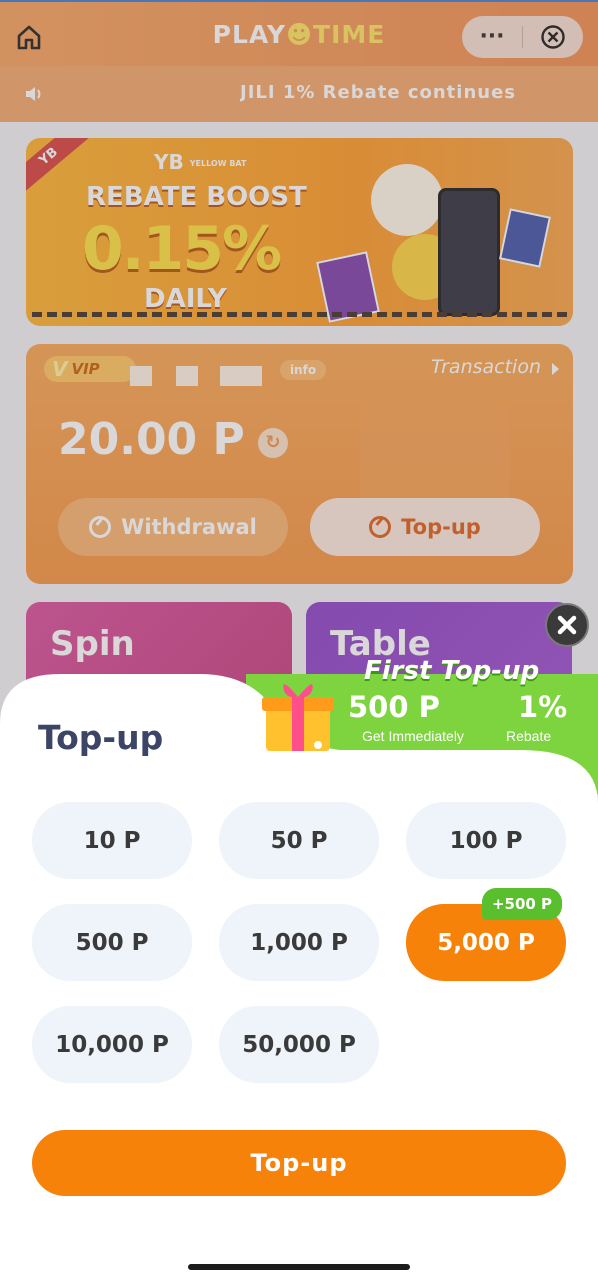  What do you see at coordinates (413, 736) in the screenshot?
I see `first-topup-amount-sub: Get Immediately` at bounding box center [413, 736].